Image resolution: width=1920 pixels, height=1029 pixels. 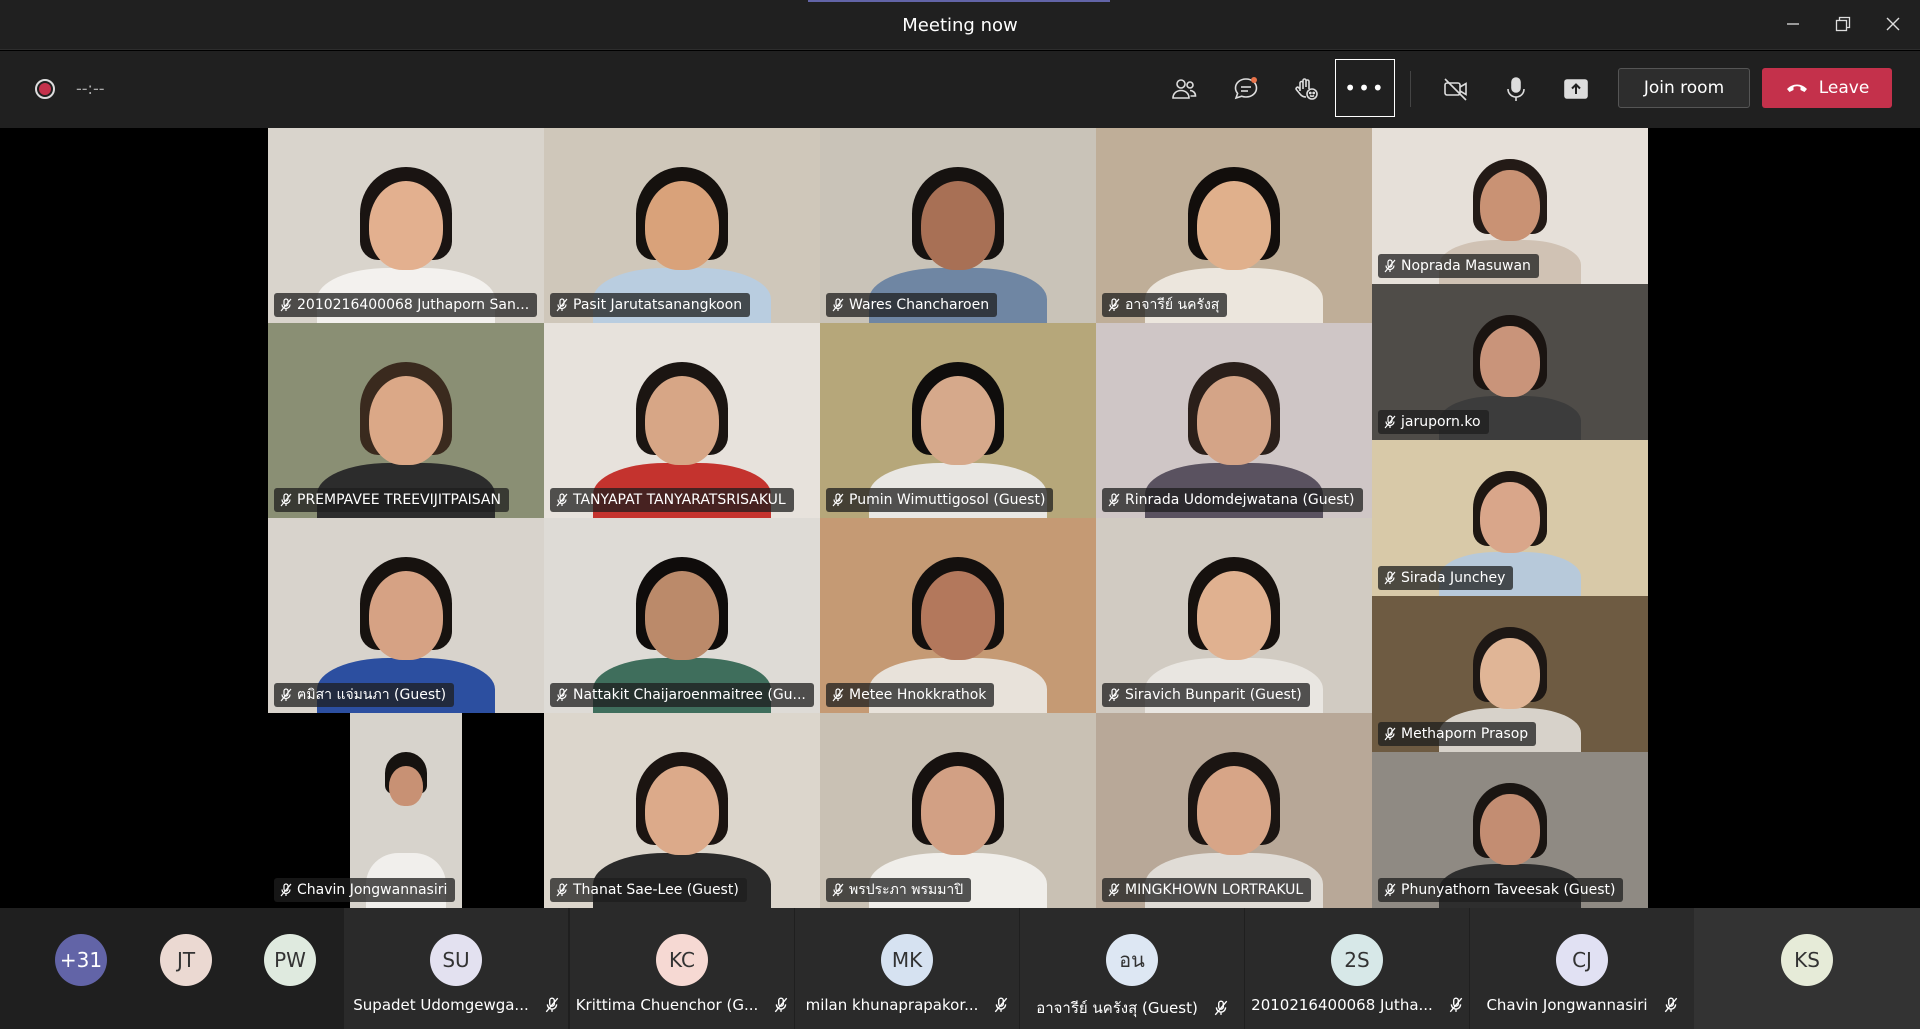 What do you see at coordinates (958, 810) in the screenshot?
I see `video-tile: พรประภา พรมมาปิ` at bounding box center [958, 810].